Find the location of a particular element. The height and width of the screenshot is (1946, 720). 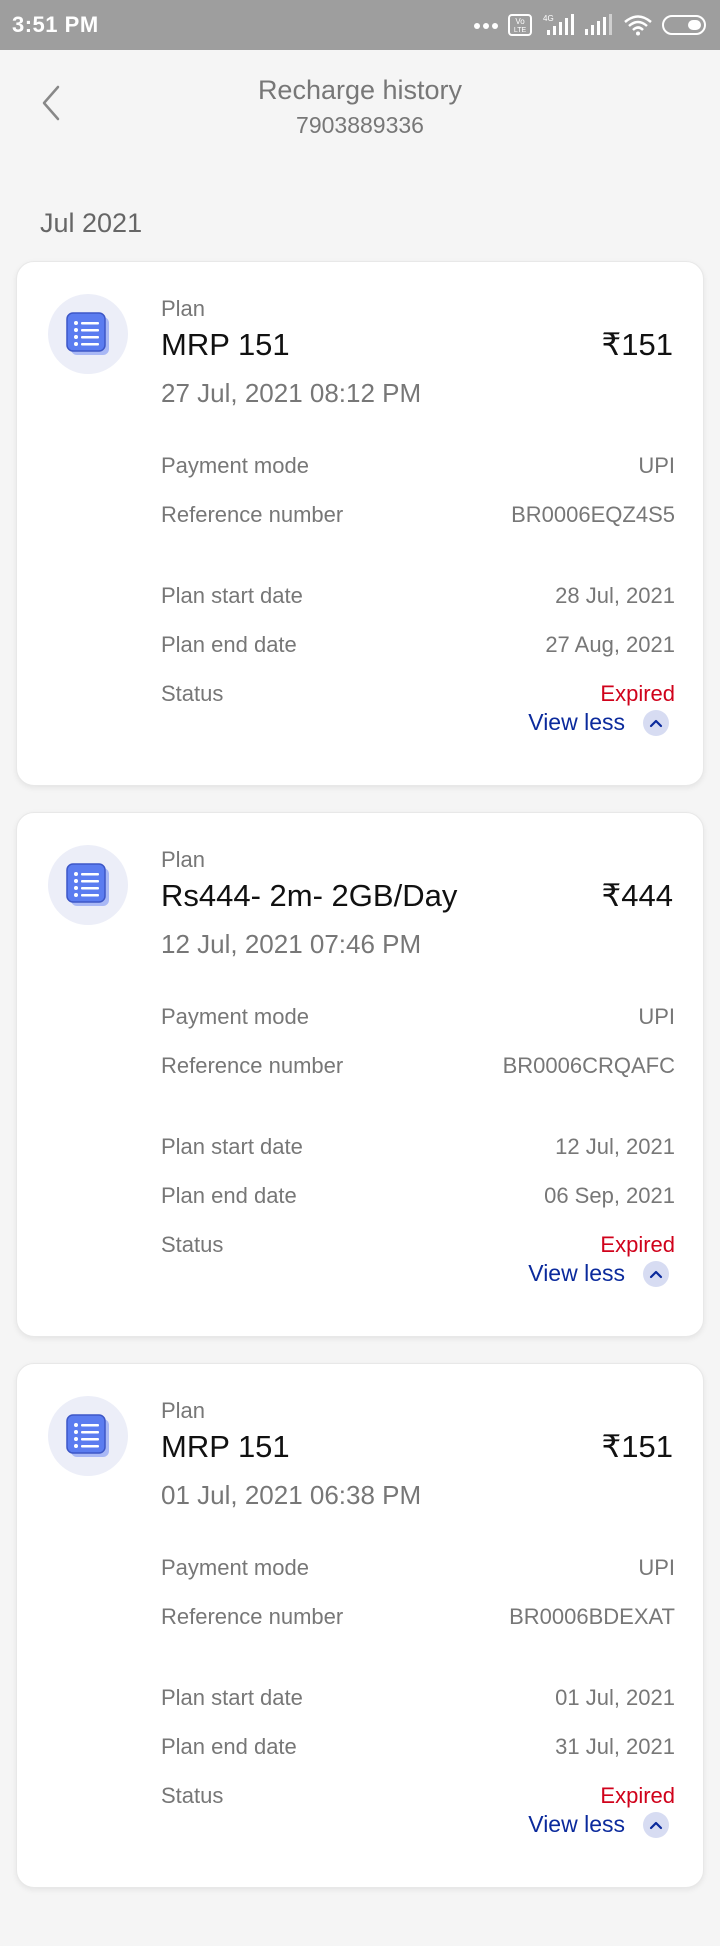

reference-number-value: BR0006CRQAFC is located at coordinates (588, 1065).